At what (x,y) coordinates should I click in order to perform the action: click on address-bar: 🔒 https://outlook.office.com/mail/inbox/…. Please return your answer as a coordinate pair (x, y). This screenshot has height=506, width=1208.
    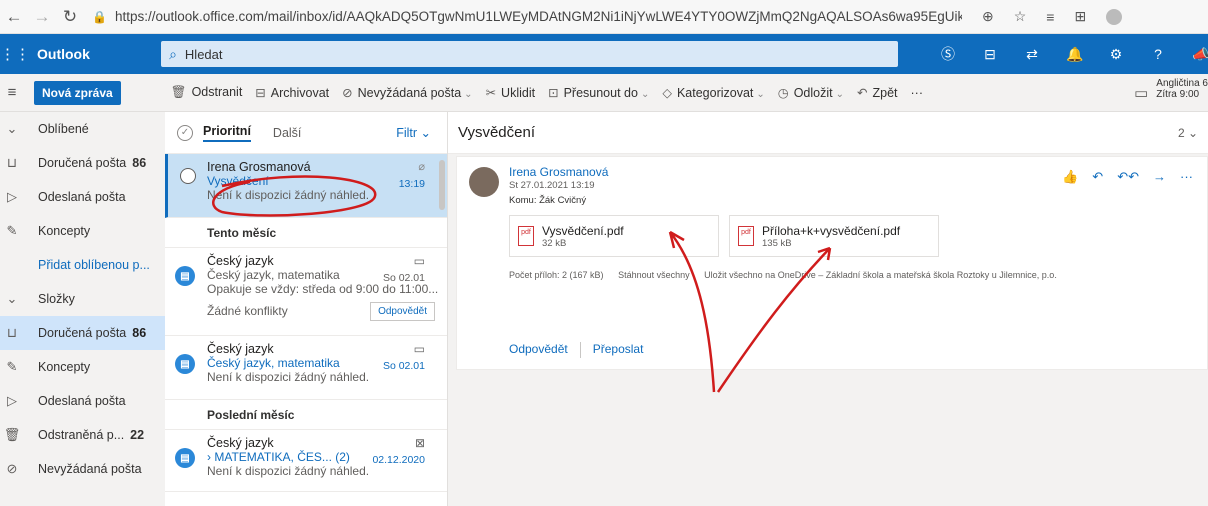
    Looking at the image, I should click on (527, 16).